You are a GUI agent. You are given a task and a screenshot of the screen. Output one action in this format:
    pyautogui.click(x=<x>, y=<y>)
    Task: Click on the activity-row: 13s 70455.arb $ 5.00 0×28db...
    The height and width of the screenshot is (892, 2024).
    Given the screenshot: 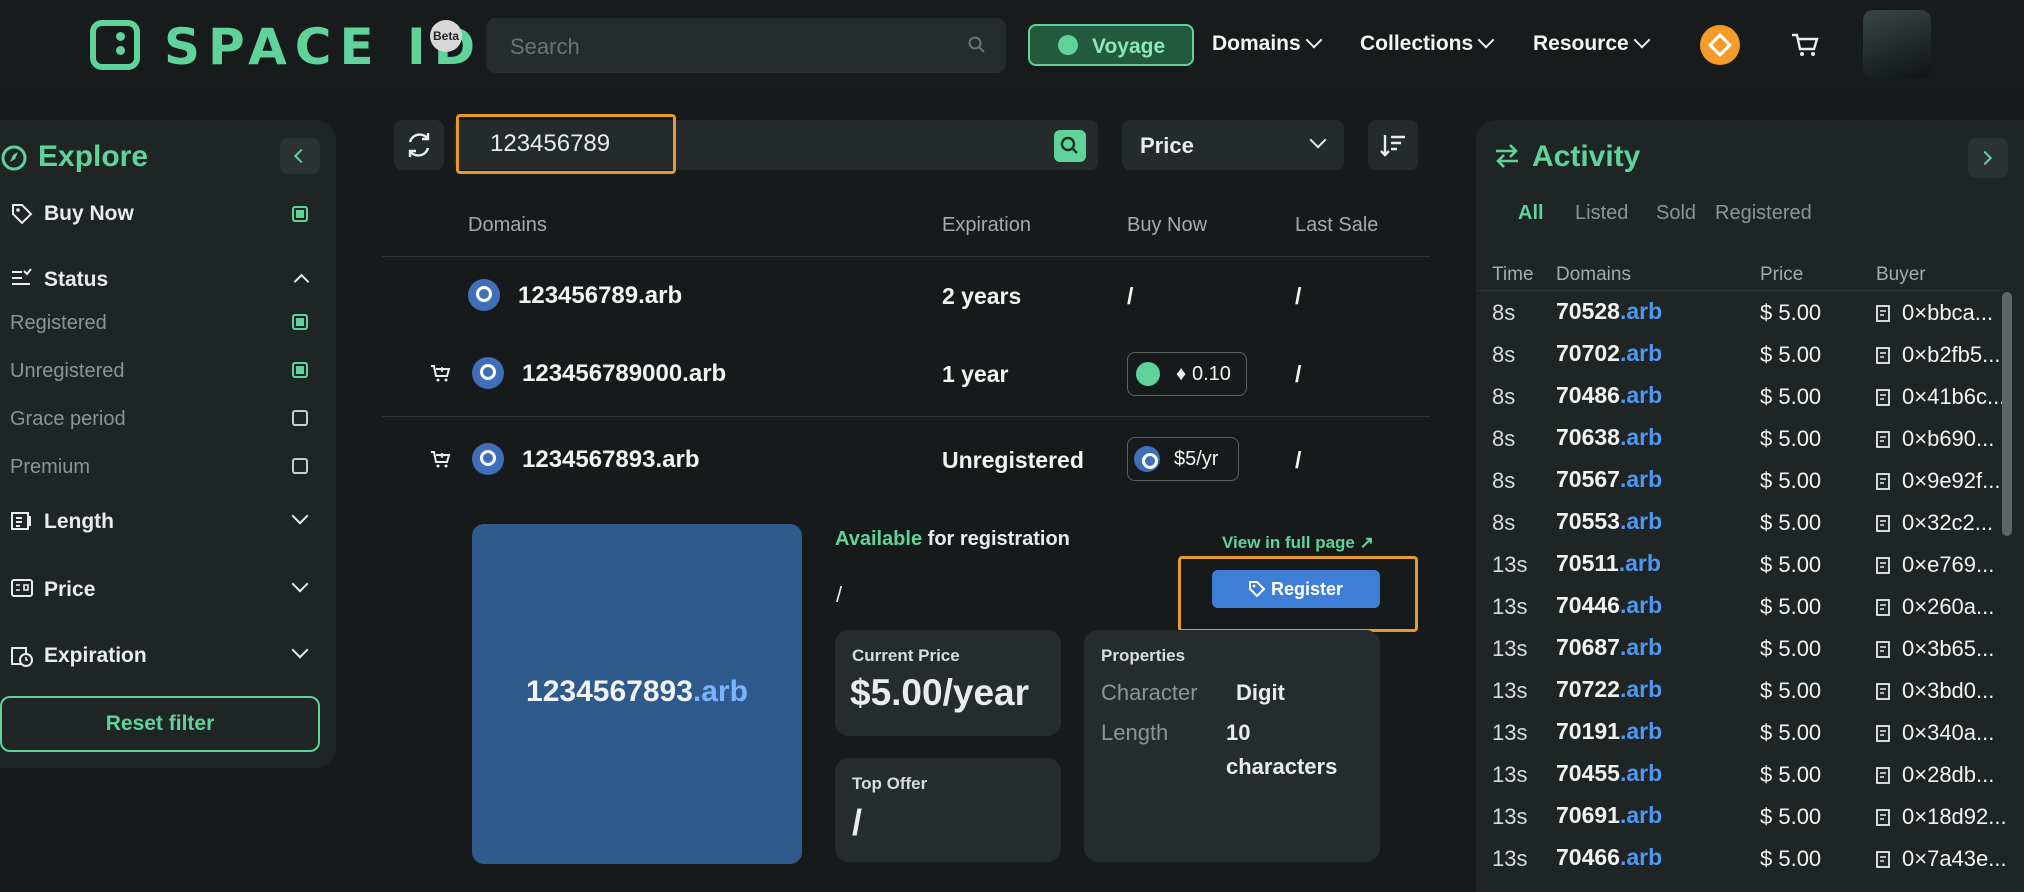 What is the action you would take?
    pyautogui.click(x=1750, y=775)
    